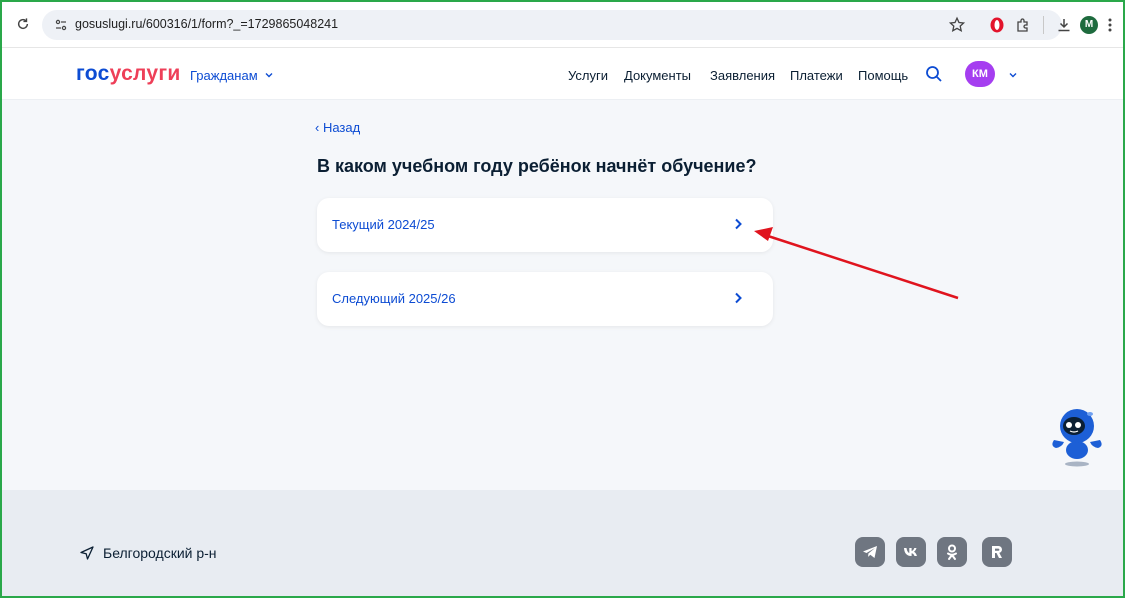 This screenshot has height=598, width=1125. What do you see at coordinates (545, 299) in the screenshot?
I see `option-next-year: Следующий 2025/26` at bounding box center [545, 299].